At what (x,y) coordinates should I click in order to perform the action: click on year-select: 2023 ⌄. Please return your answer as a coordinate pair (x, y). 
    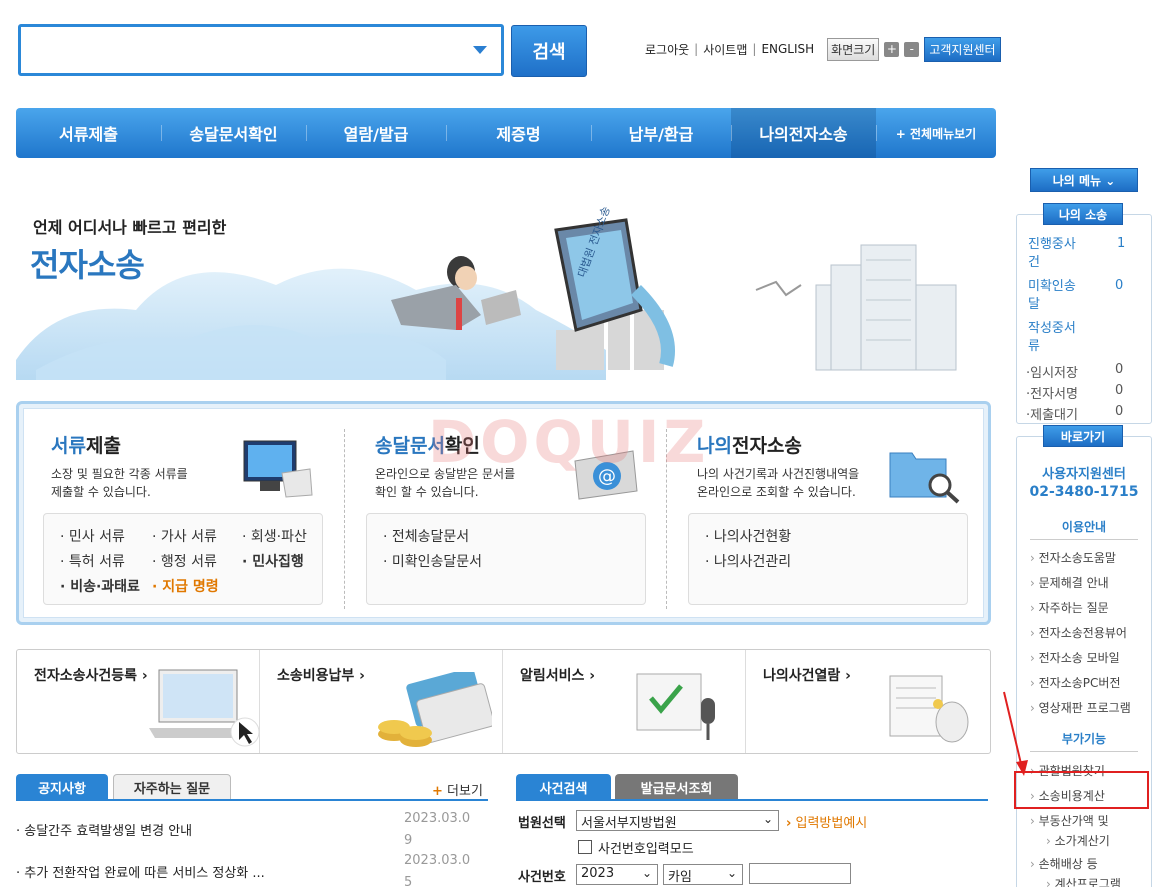
    Looking at the image, I should click on (617, 874).